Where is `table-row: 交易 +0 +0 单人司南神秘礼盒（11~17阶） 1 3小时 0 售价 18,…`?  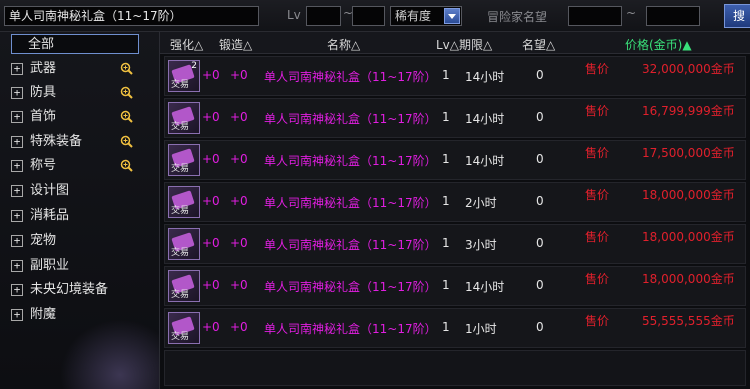
table-row: 交易 +0 +0 单人司南神秘礼盒（11~17阶） 1 3小时 0 售价 18,… is located at coordinates (455, 244).